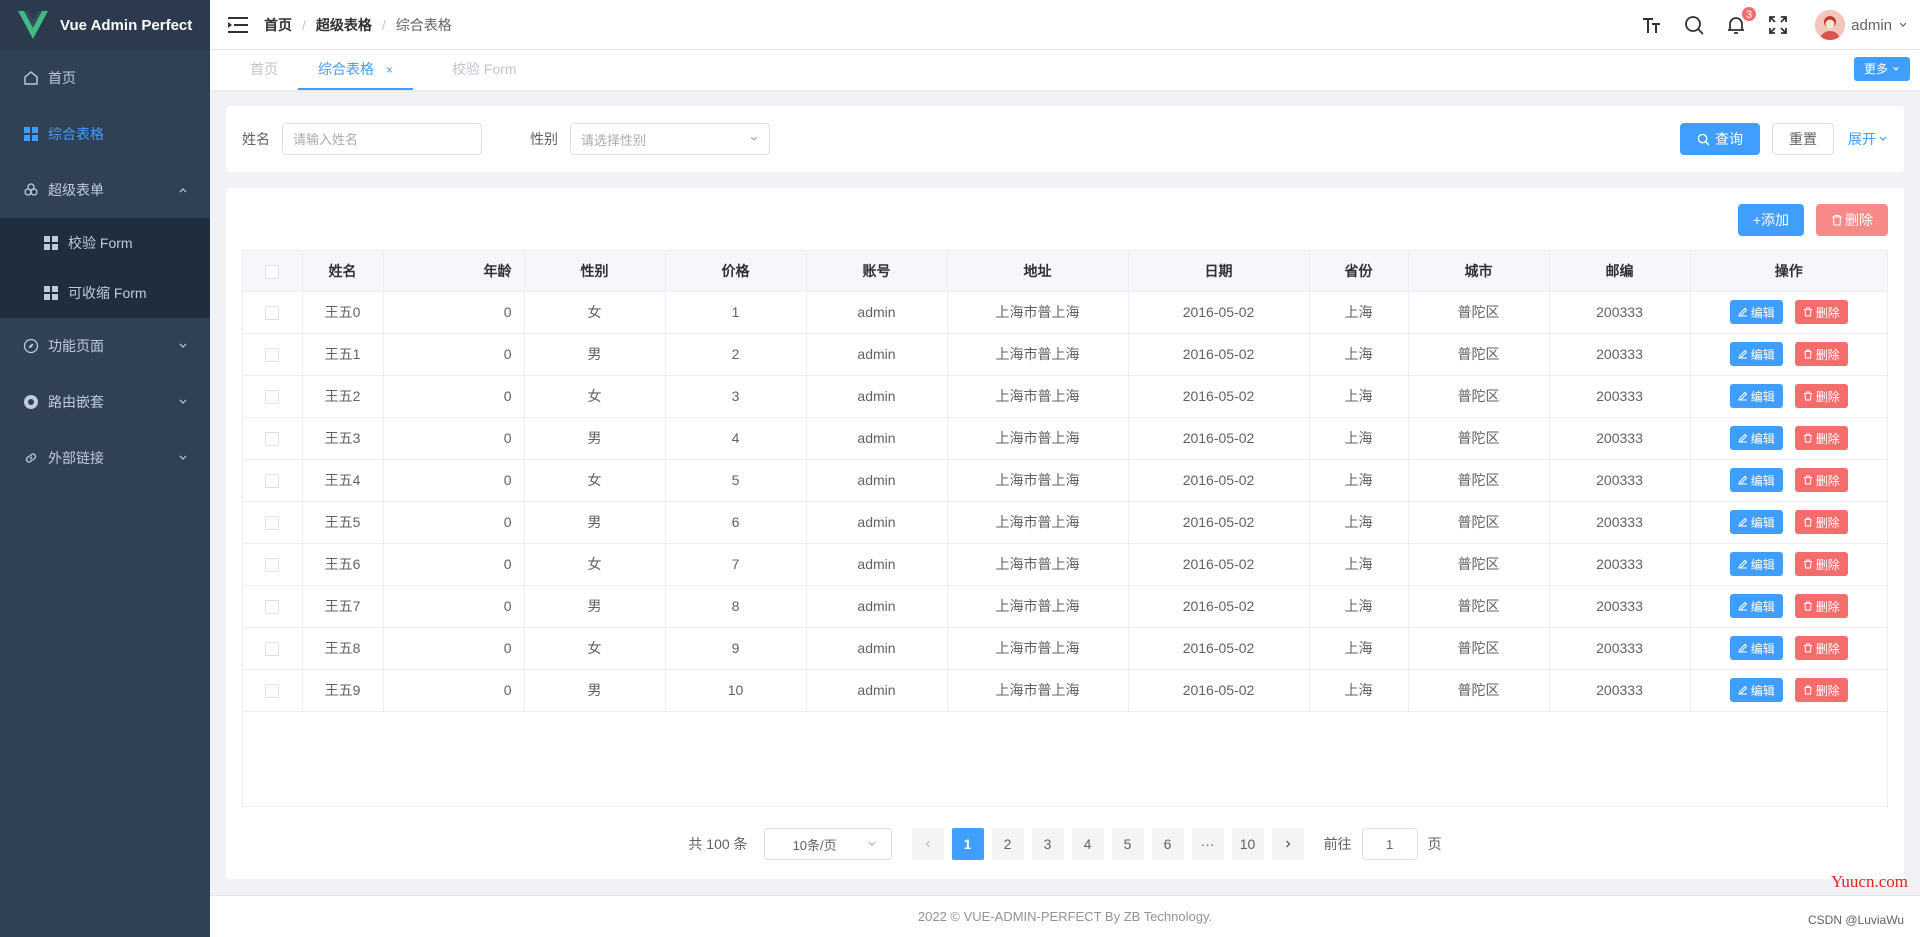  I want to click on expand-button: 展开, so click(1868, 139).